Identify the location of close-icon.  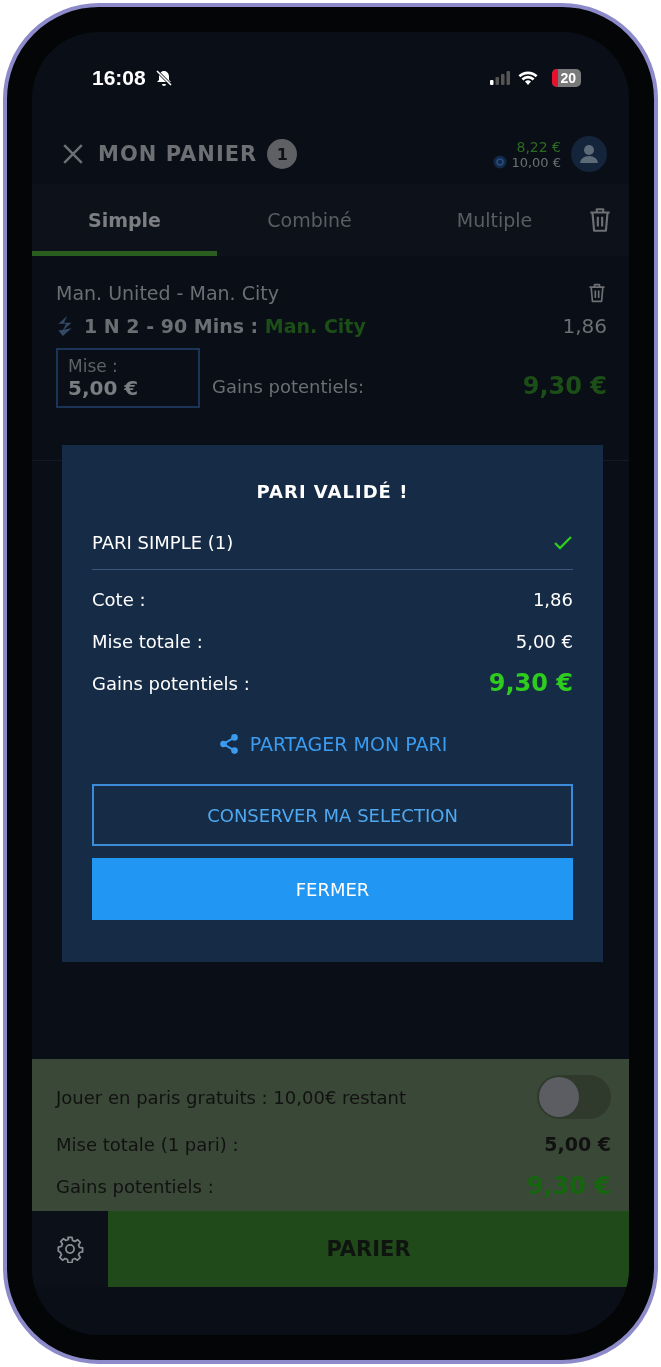
(73, 154).